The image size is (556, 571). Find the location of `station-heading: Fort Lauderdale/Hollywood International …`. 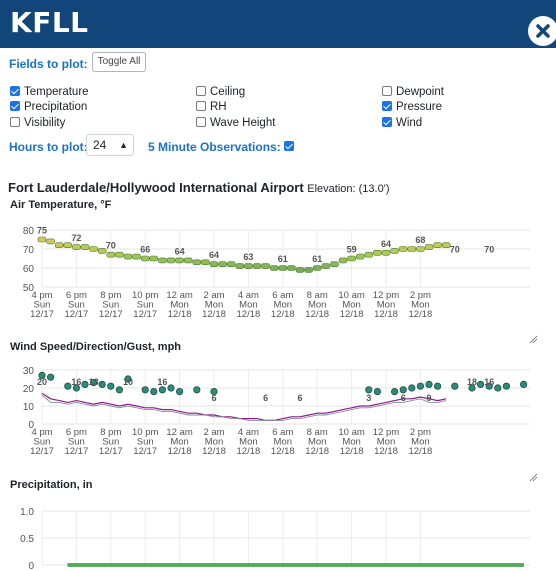

station-heading: Fort Lauderdale/Hollywood International … is located at coordinates (198, 187).